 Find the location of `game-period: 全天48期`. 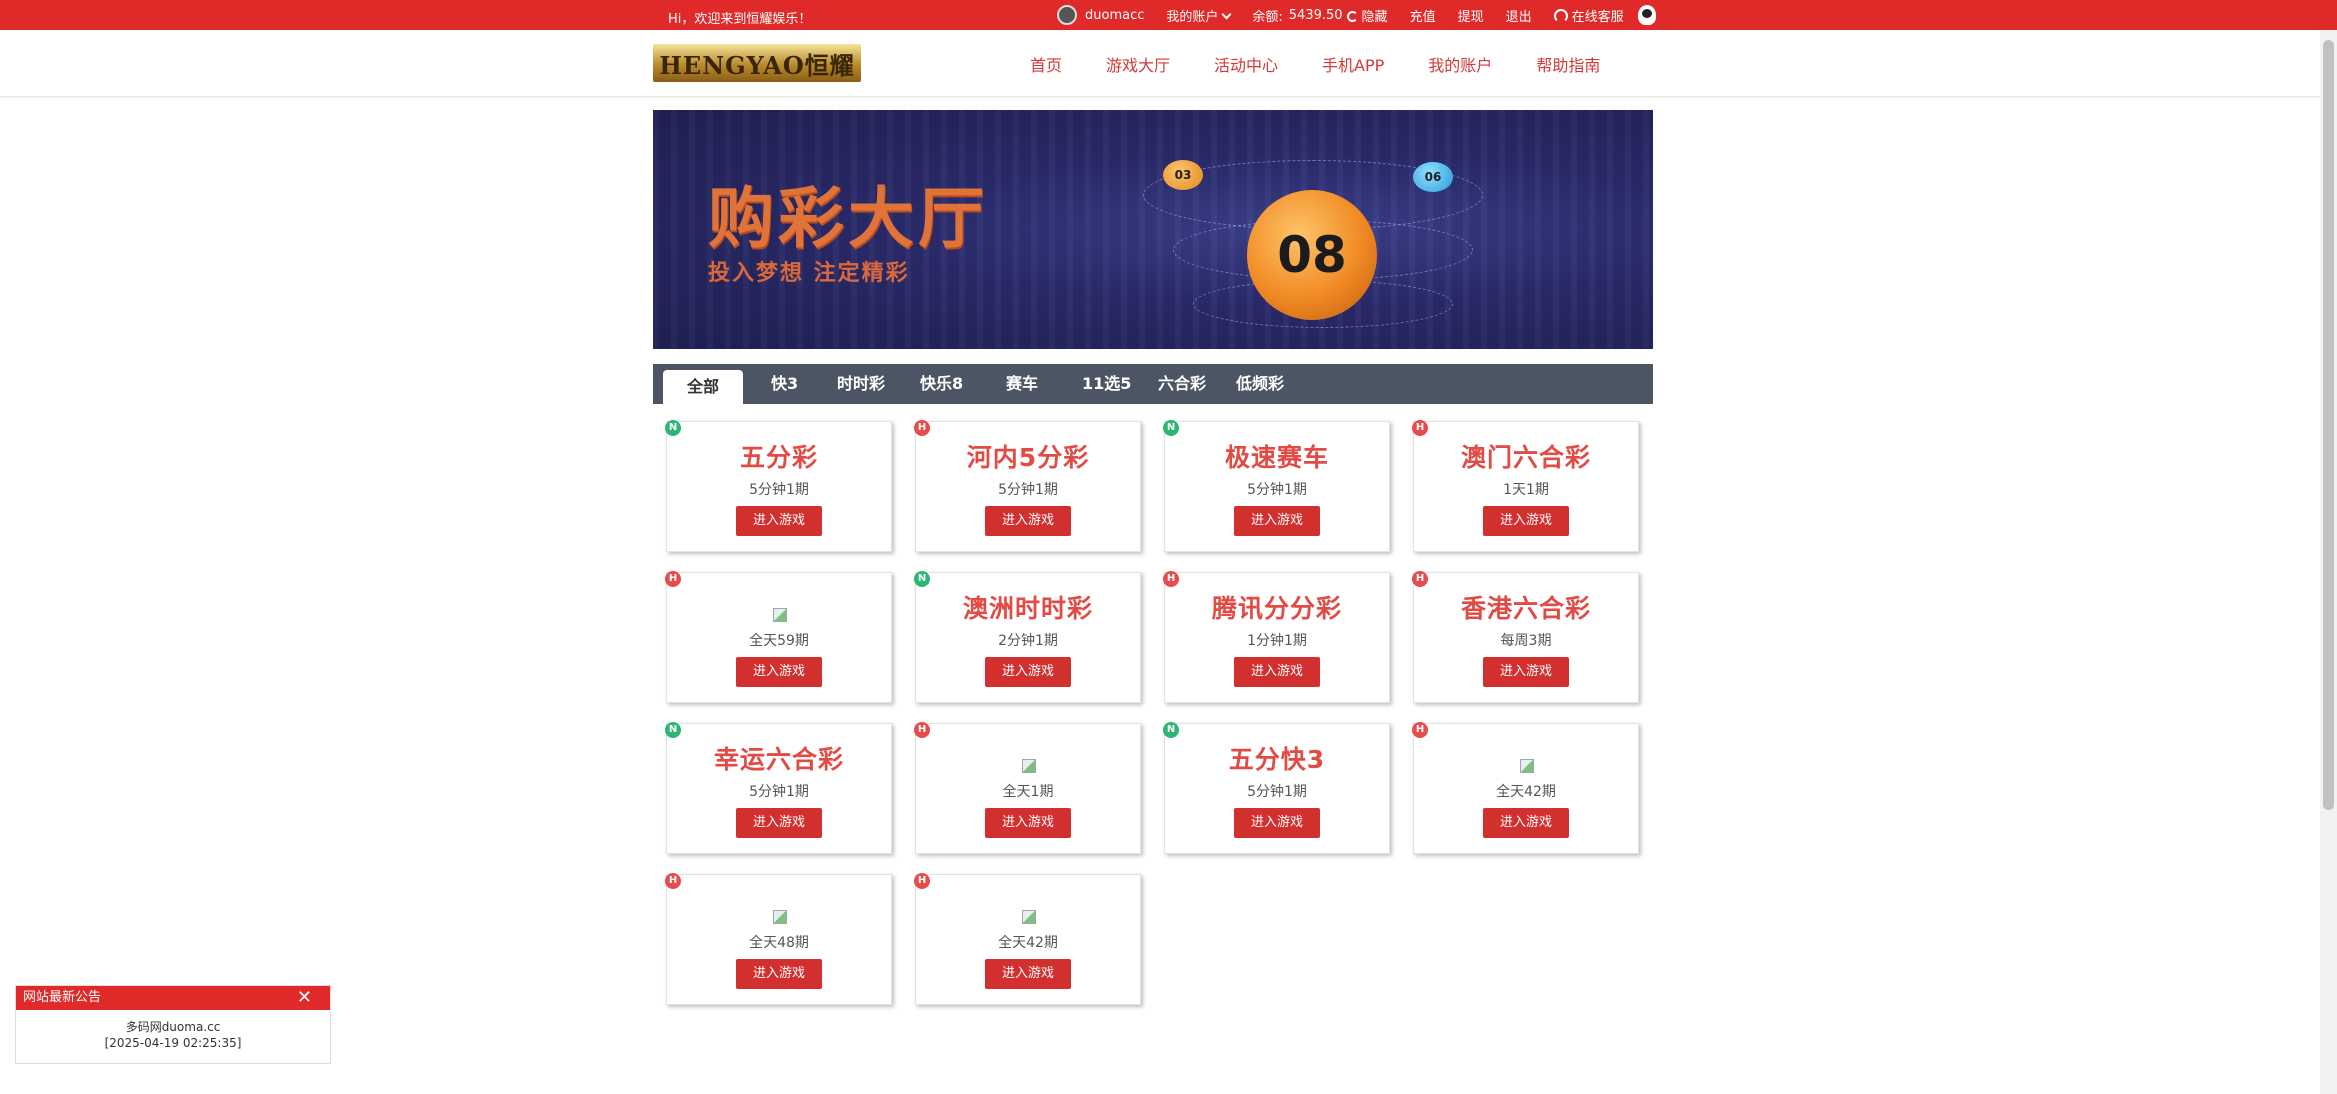

game-period: 全天48期 is located at coordinates (779, 943).